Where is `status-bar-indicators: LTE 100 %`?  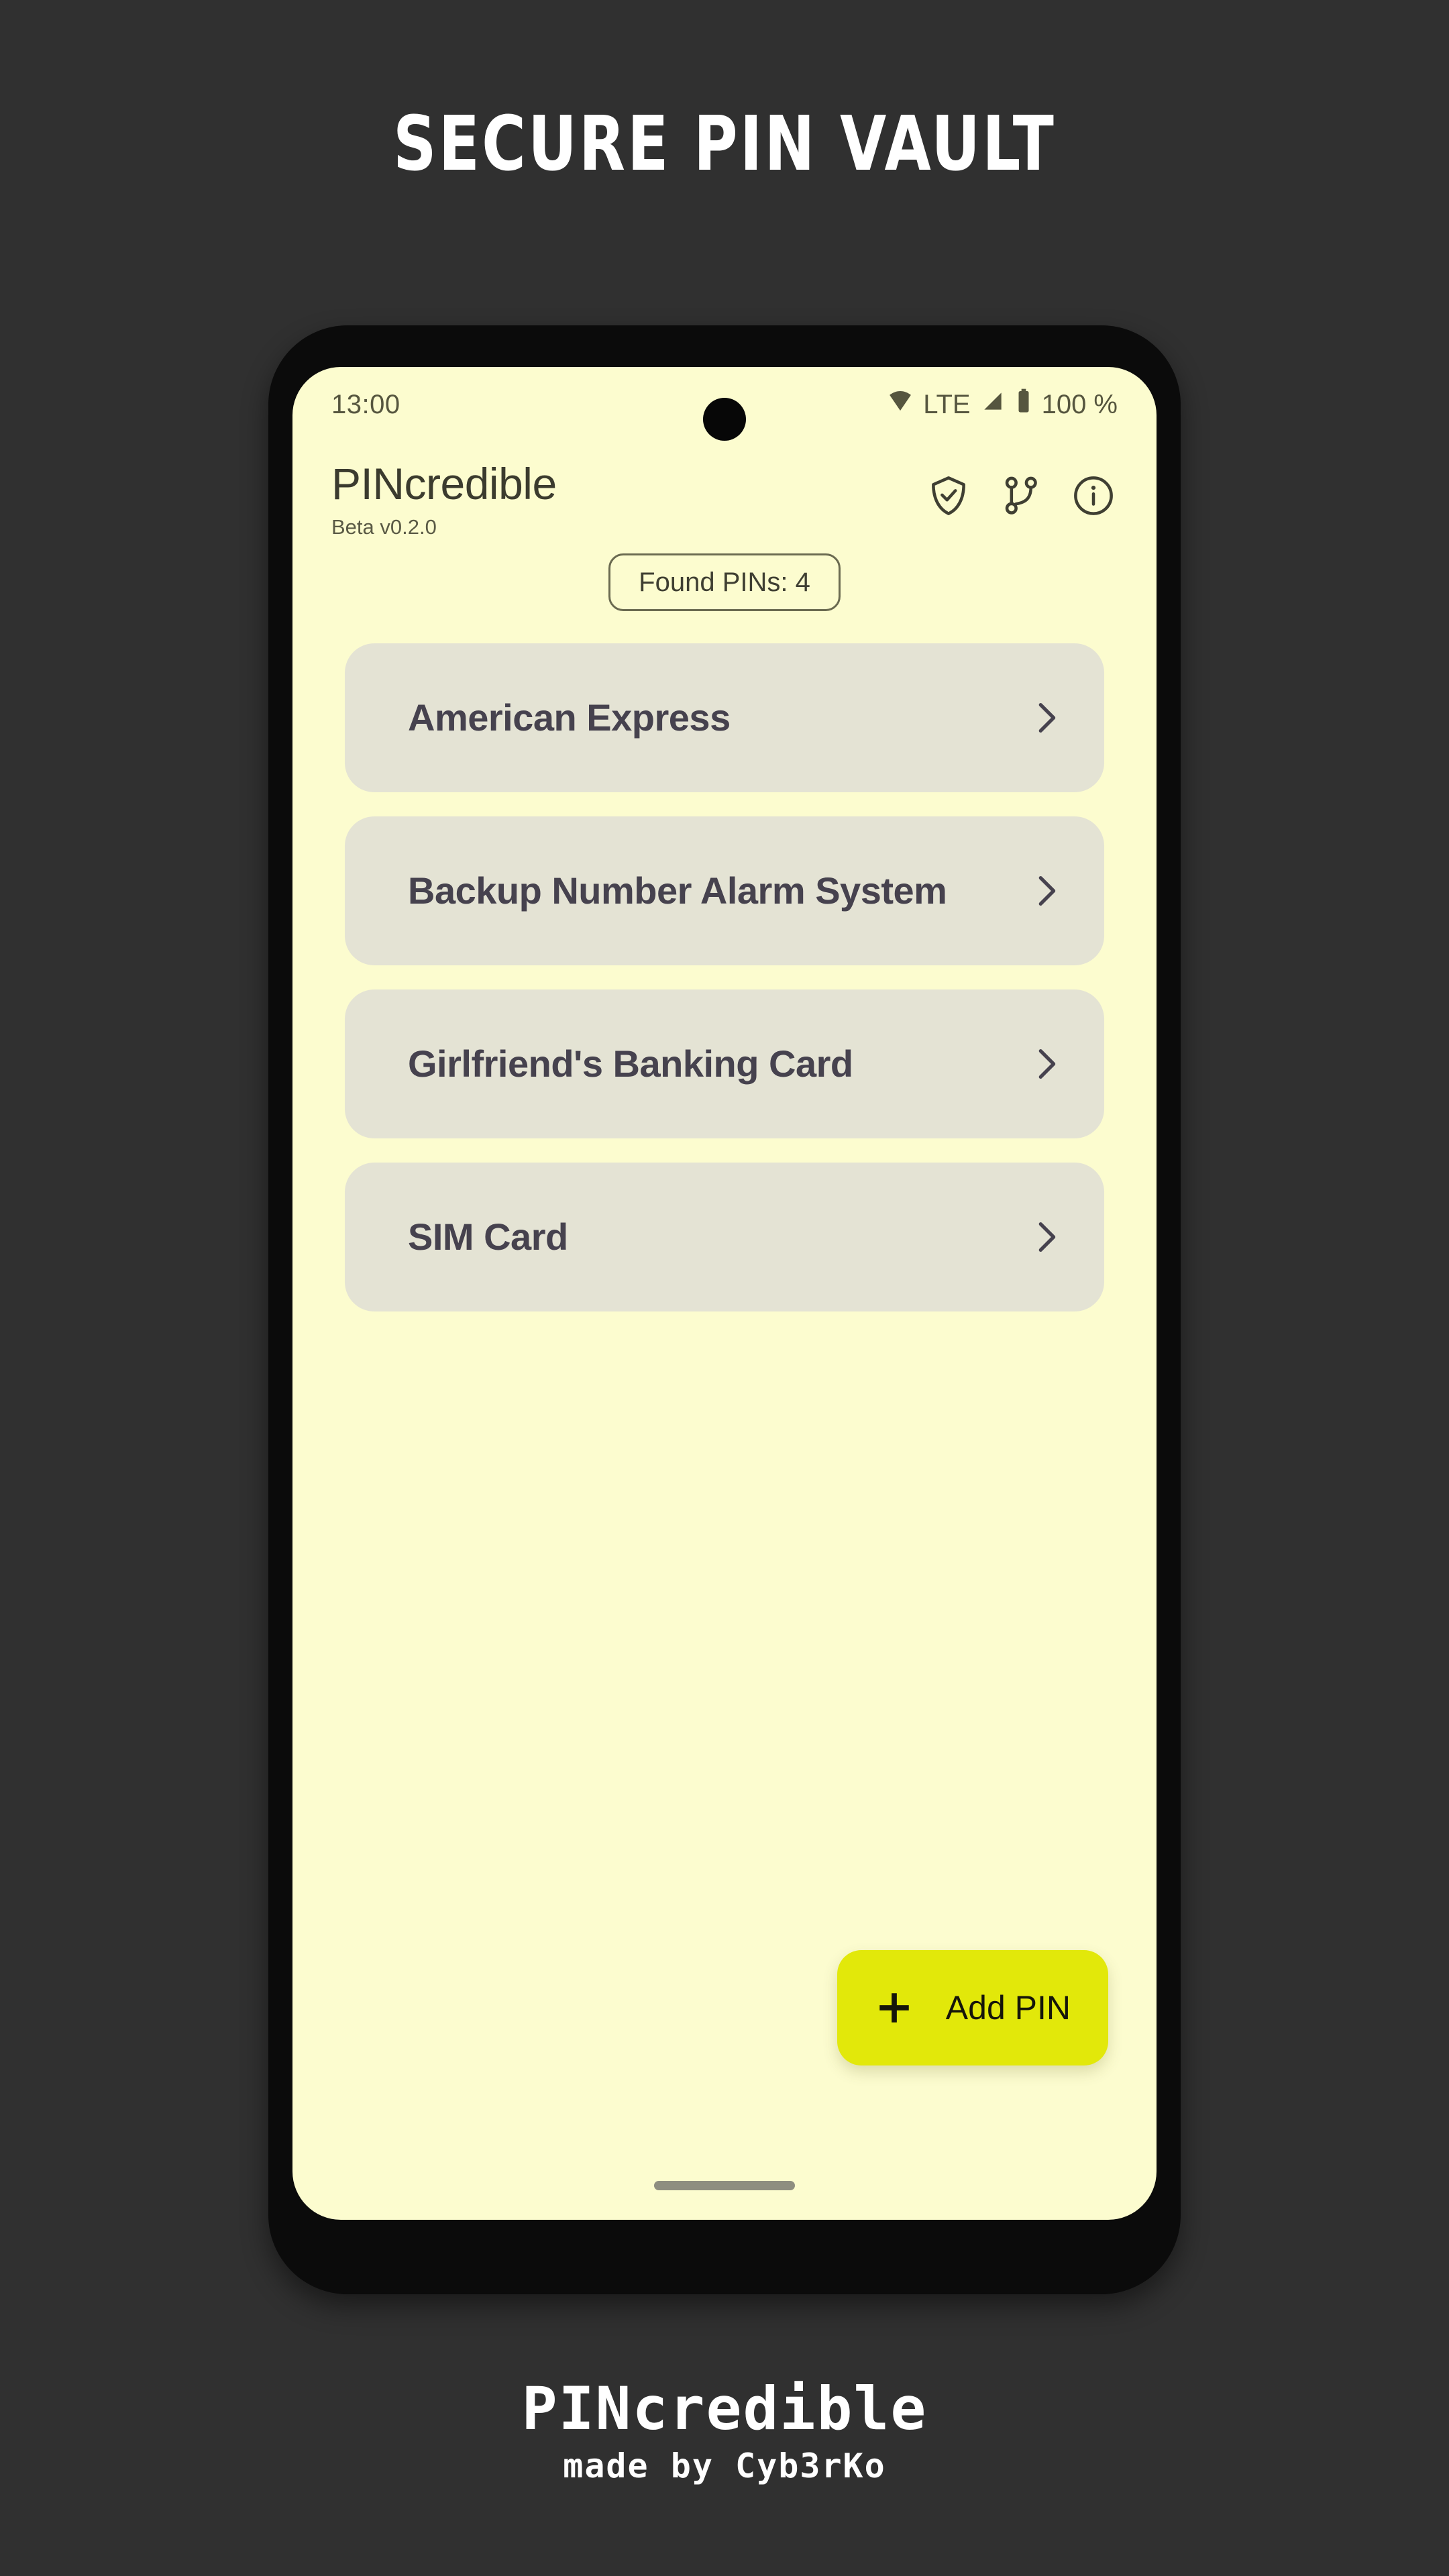 status-bar-indicators: LTE 100 % is located at coordinates (1002, 404).